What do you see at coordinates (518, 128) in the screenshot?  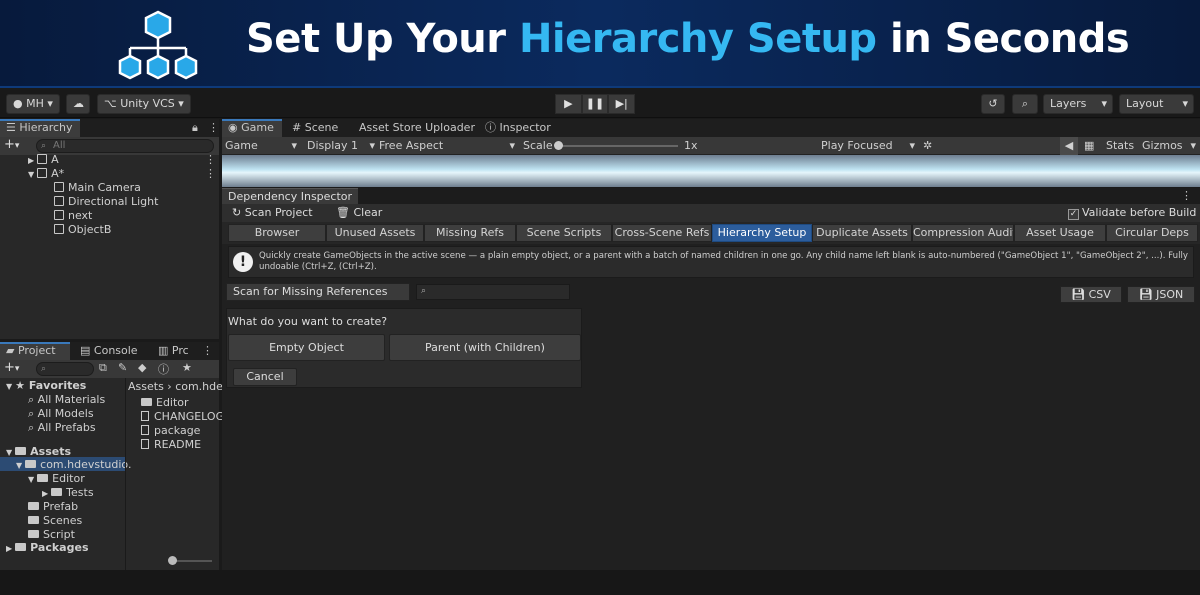 I see `tab-inspector: ⓘ Inspector` at bounding box center [518, 128].